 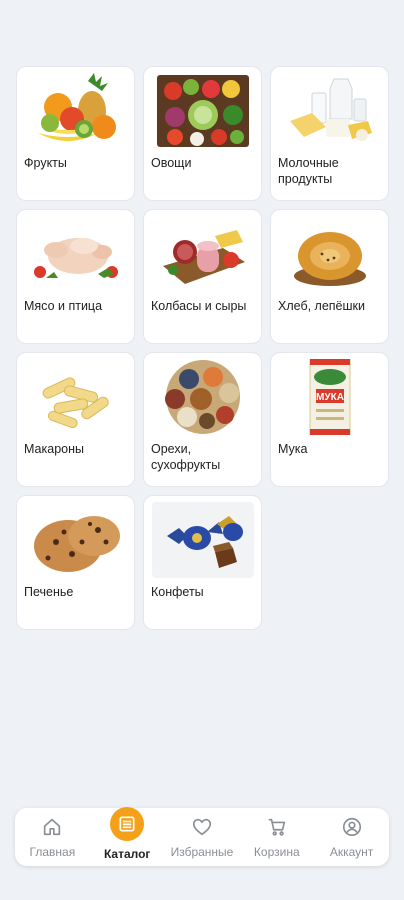 What do you see at coordinates (277, 827) in the screenshot?
I see `cart-icon` at bounding box center [277, 827].